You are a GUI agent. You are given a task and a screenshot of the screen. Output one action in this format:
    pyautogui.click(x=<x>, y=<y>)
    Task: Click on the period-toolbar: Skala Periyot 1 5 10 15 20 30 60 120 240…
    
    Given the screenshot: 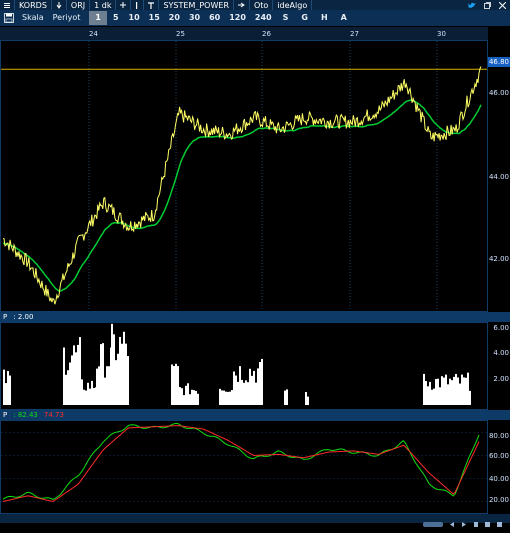 What is the action you would take?
    pyautogui.click(x=255, y=18)
    